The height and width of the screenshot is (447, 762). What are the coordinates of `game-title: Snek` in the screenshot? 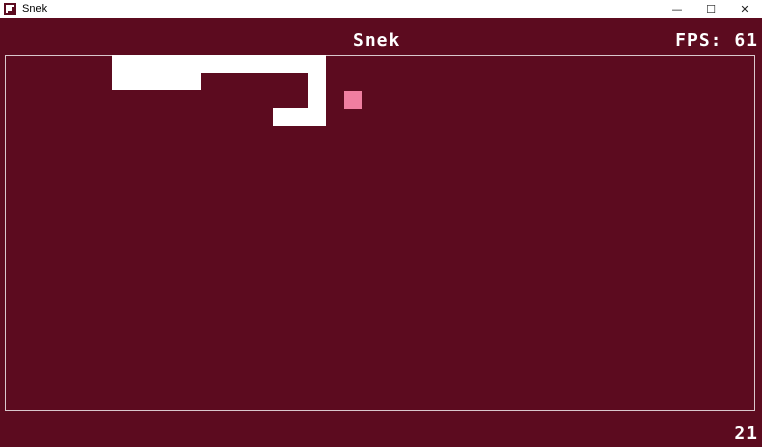 It's located at (377, 40).